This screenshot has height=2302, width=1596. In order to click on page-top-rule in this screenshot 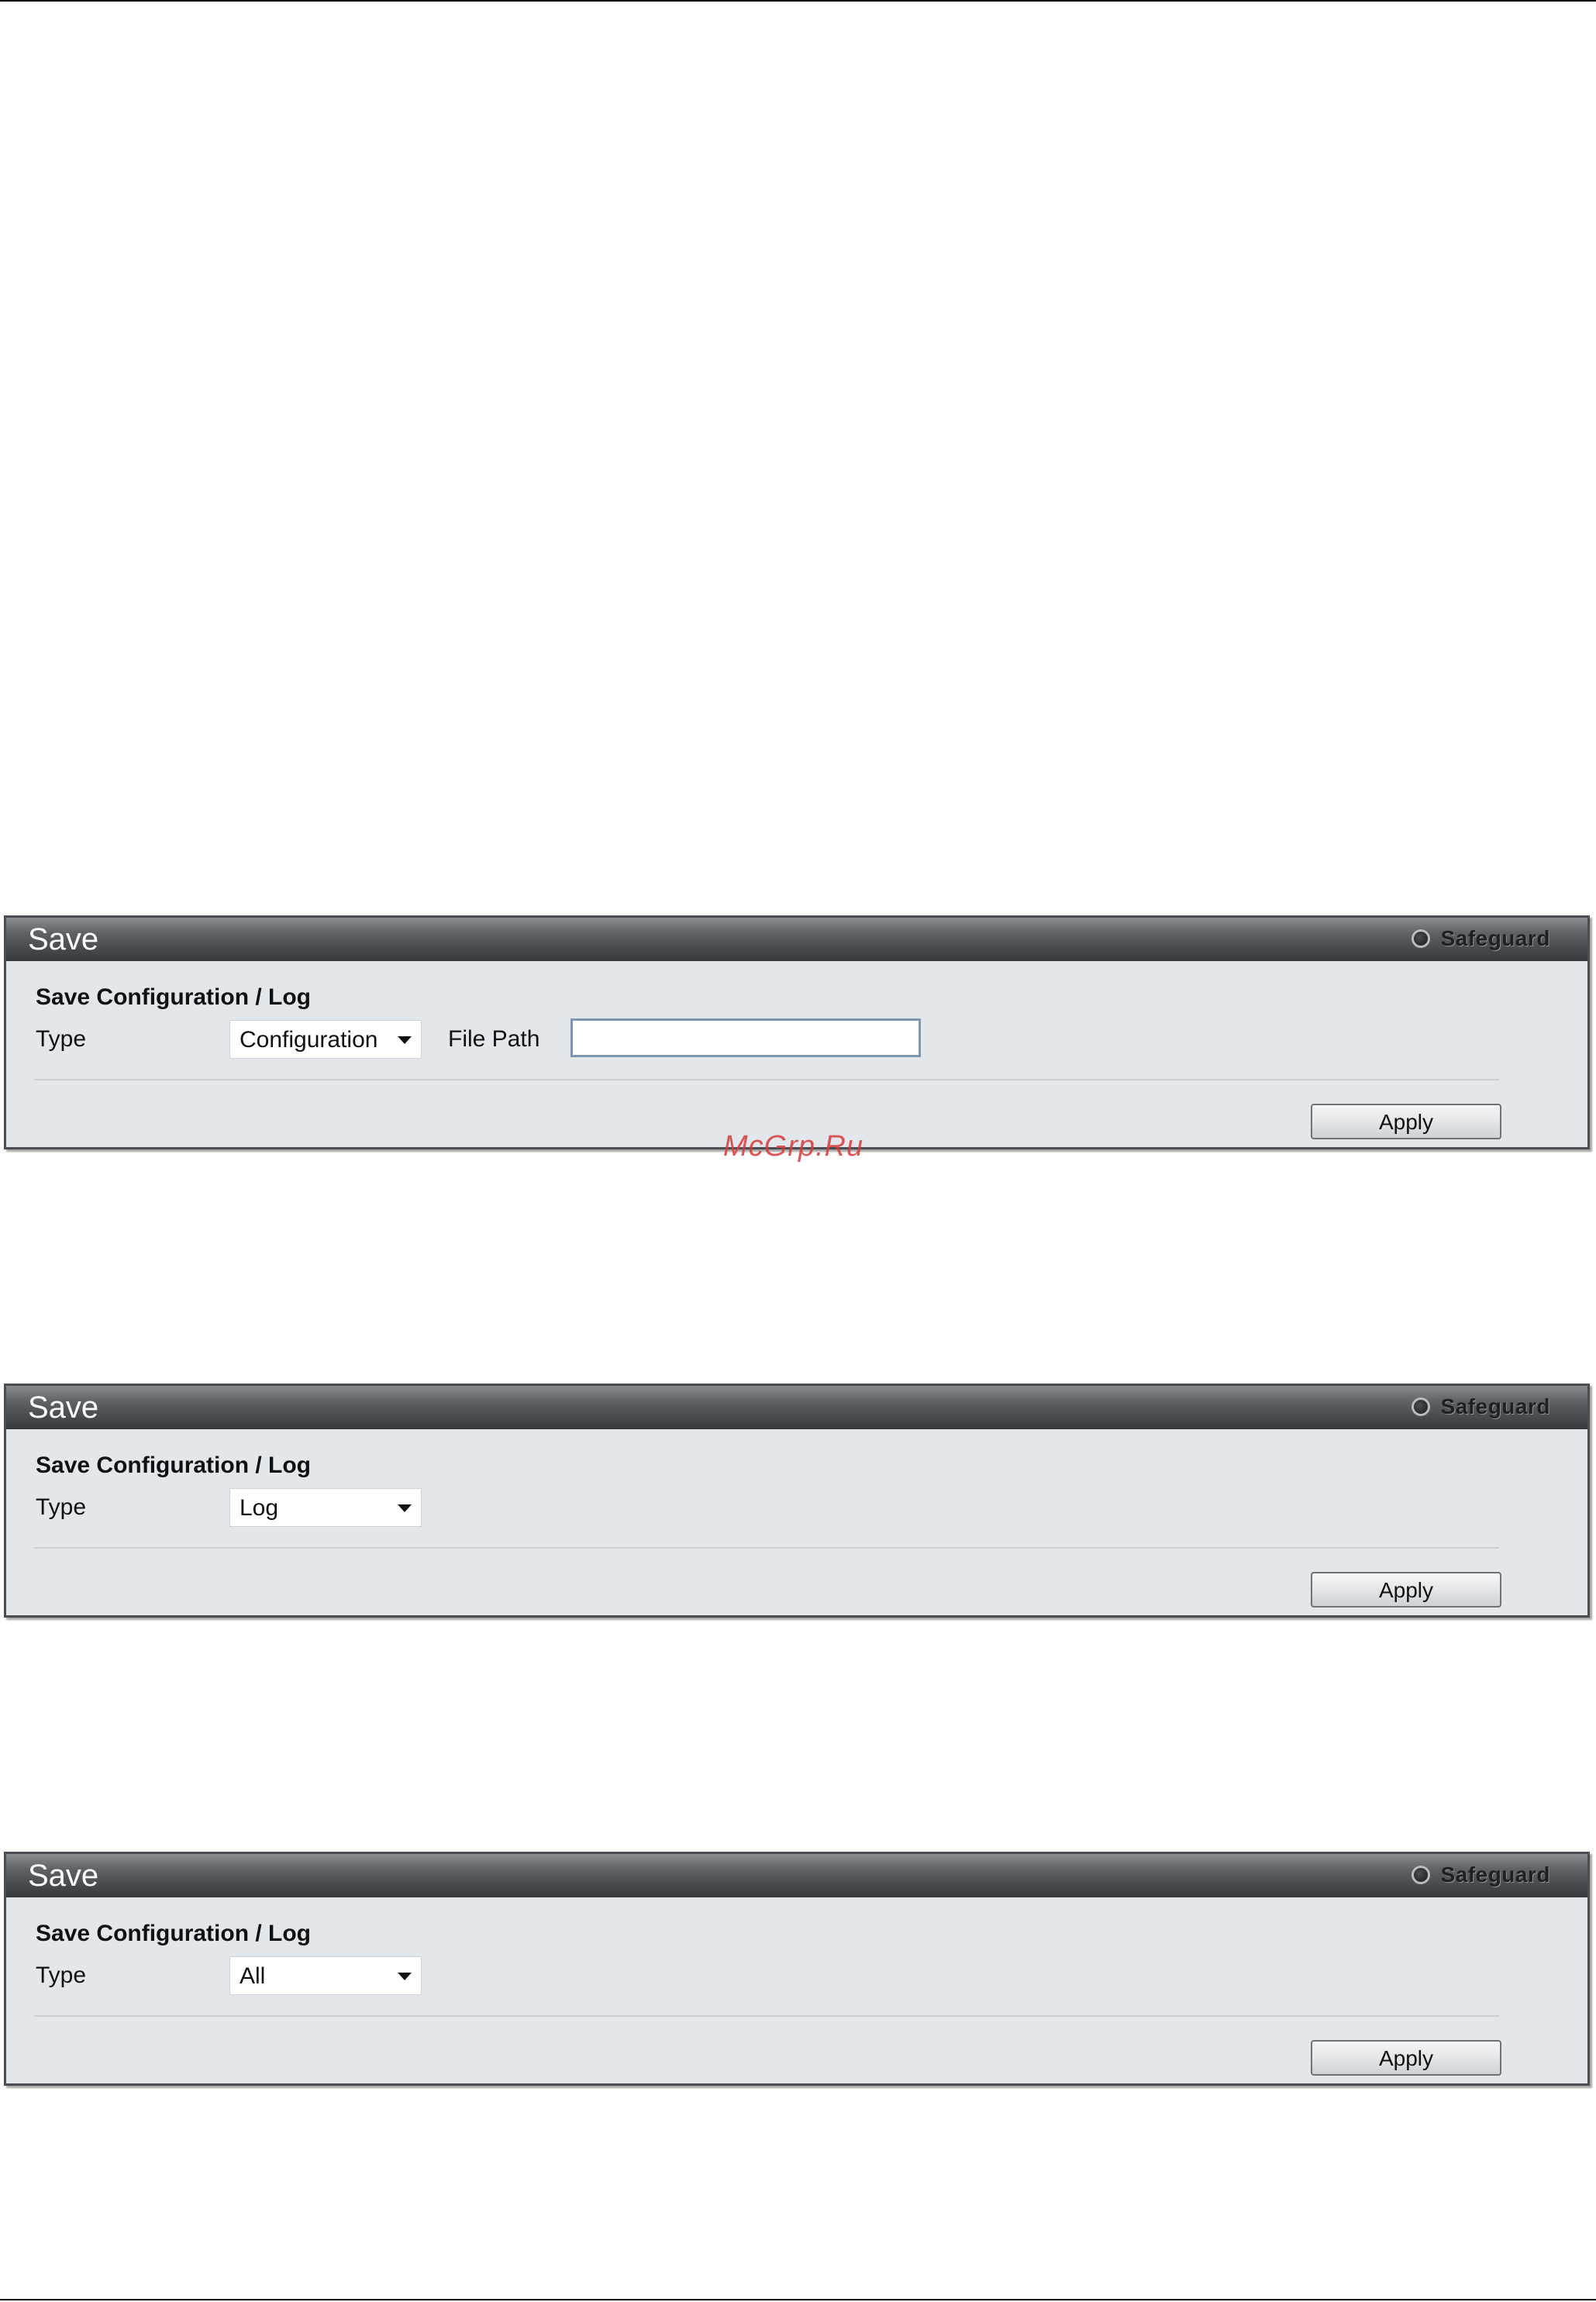, I will do `click(798, 1)`.